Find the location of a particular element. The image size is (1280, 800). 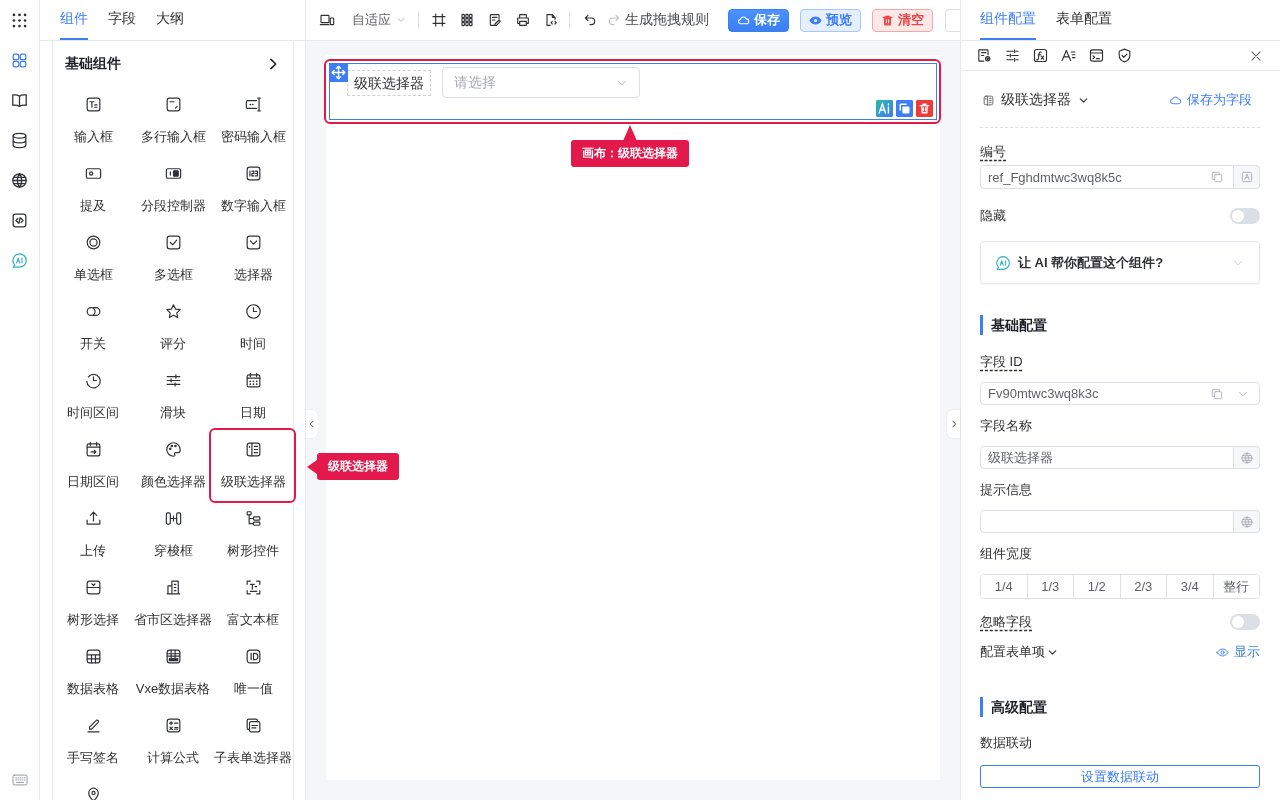

component-item: 颜色选择器 is located at coordinates (173, 466).